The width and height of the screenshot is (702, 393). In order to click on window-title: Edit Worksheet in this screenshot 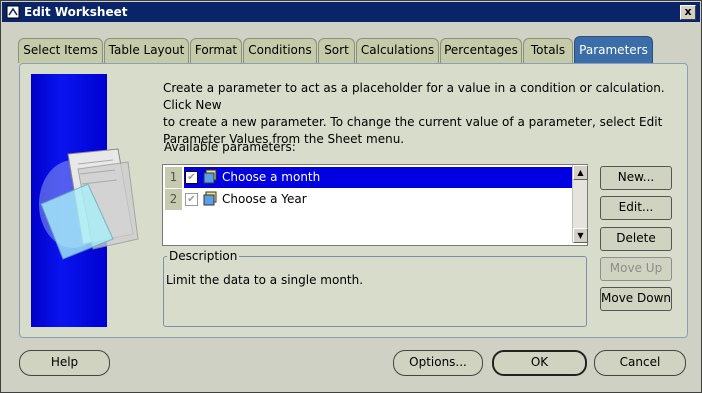, I will do `click(76, 12)`.